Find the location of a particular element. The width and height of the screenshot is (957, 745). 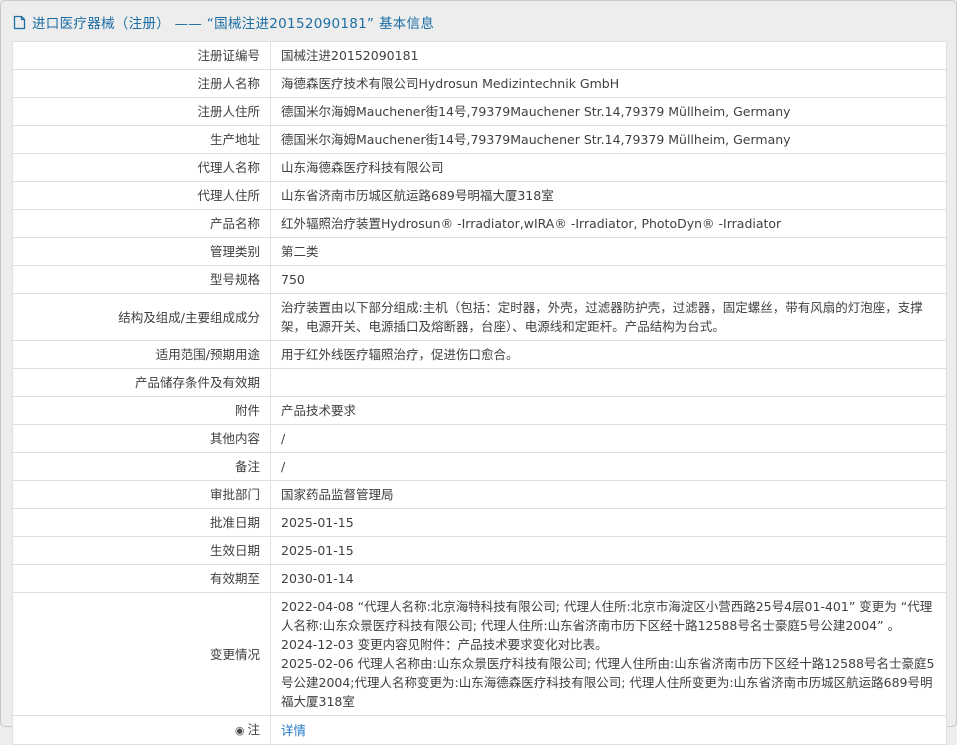

note-icon: ◉ is located at coordinates (239, 730).